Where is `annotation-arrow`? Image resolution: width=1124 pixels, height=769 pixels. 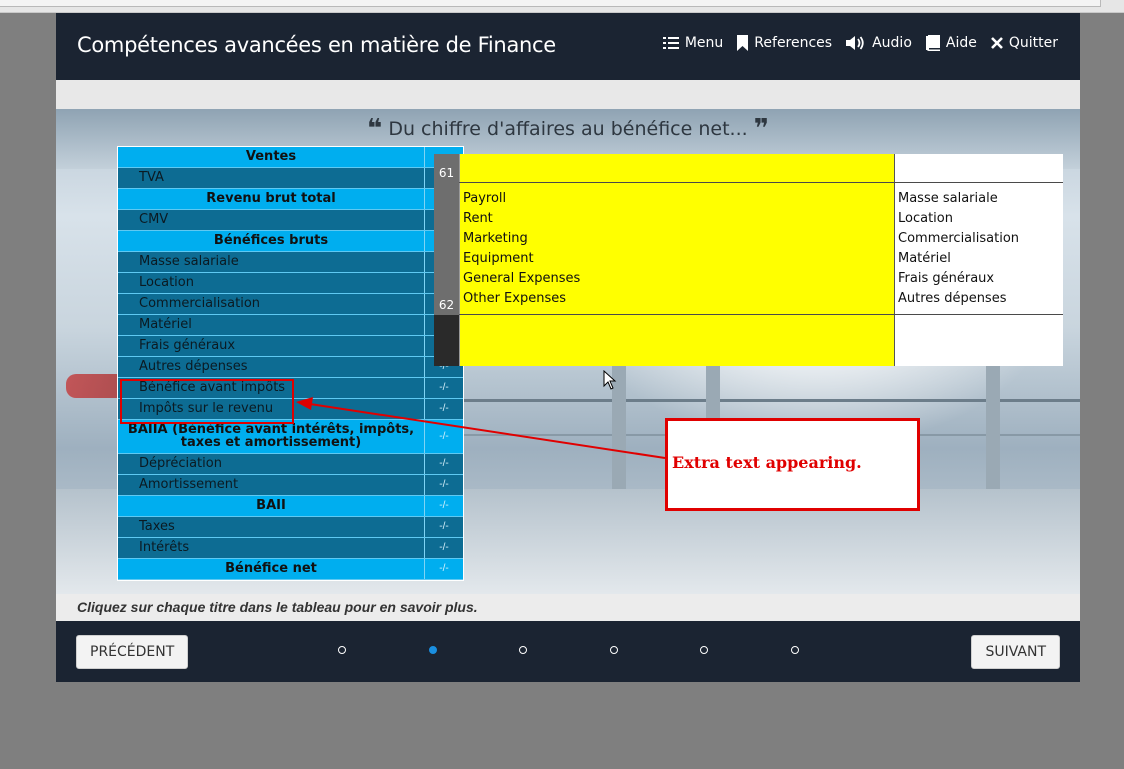
annotation-arrow is located at coordinates (481, 428).